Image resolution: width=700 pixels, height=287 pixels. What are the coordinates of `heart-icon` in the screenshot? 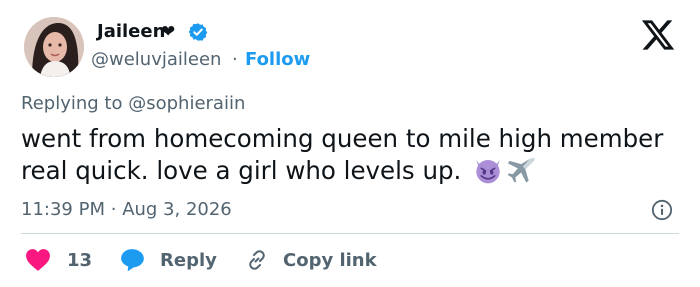 It's located at (38, 260).